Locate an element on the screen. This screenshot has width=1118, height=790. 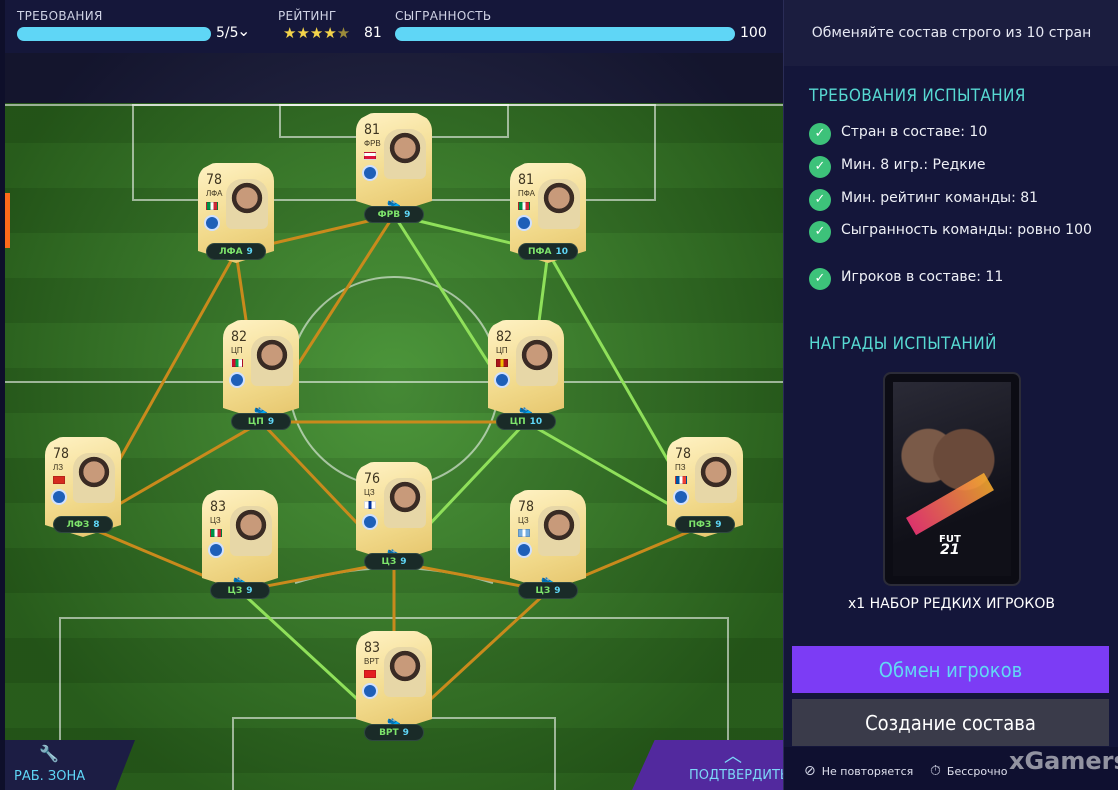
player-card-lcm: 82 ЦП 👟 is located at coordinates (261, 374).